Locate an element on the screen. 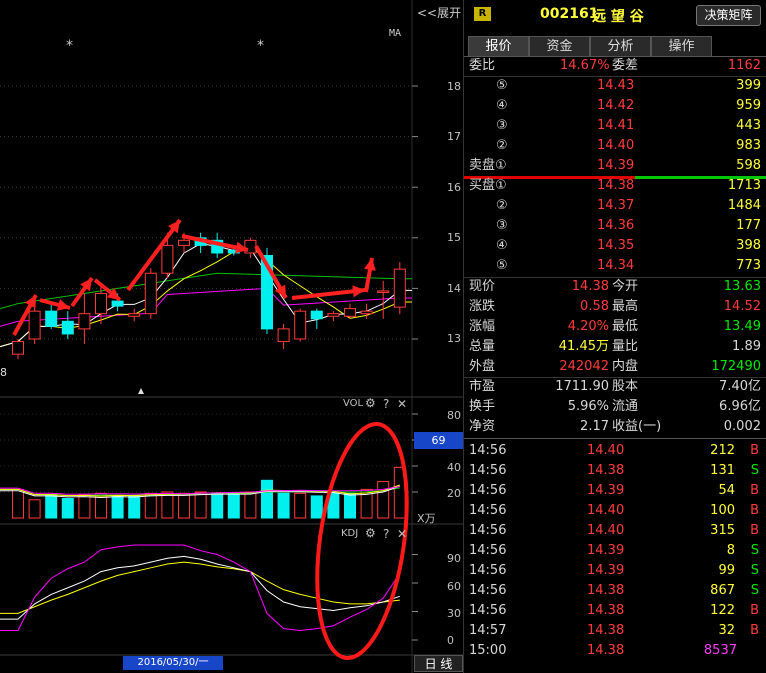  sell-level-label: ② is located at coordinates (502, 145).